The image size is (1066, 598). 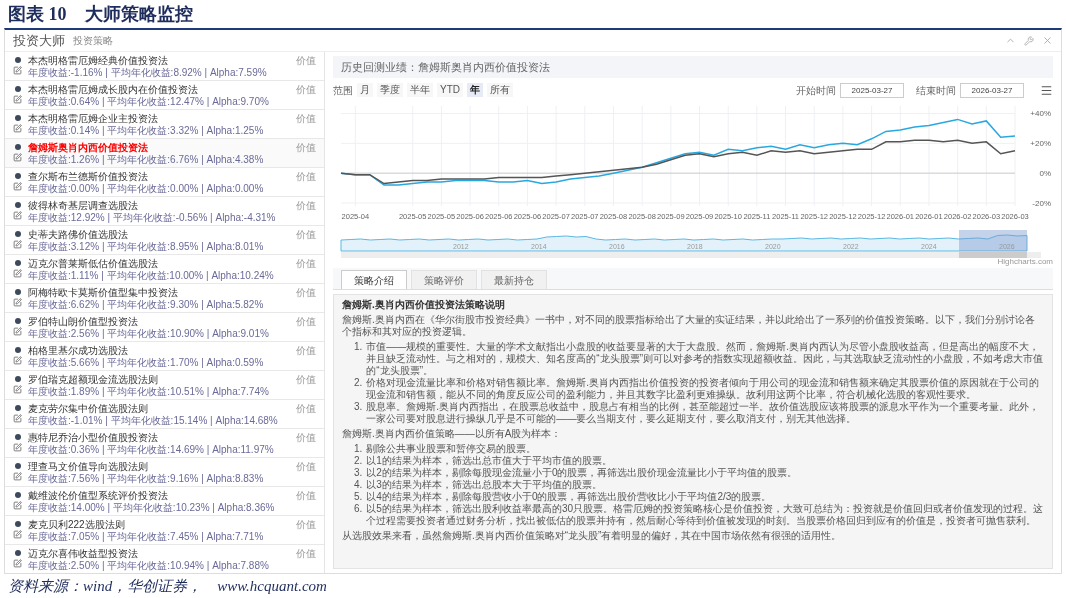 What do you see at coordinates (164, 124) in the screenshot?
I see `strategy-list-item: 本杰明格雷厄姆企业主投资法 年度收益:0.14% | 平均年化收益:3.32% | Alpha:1.25% 价值` at bounding box center [164, 124].